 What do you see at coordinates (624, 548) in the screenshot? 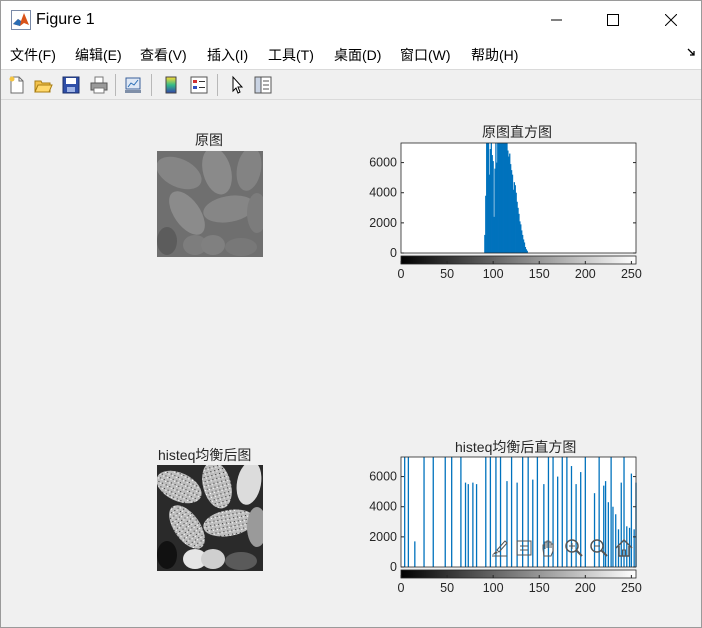
I see `restore-view-icon` at bounding box center [624, 548].